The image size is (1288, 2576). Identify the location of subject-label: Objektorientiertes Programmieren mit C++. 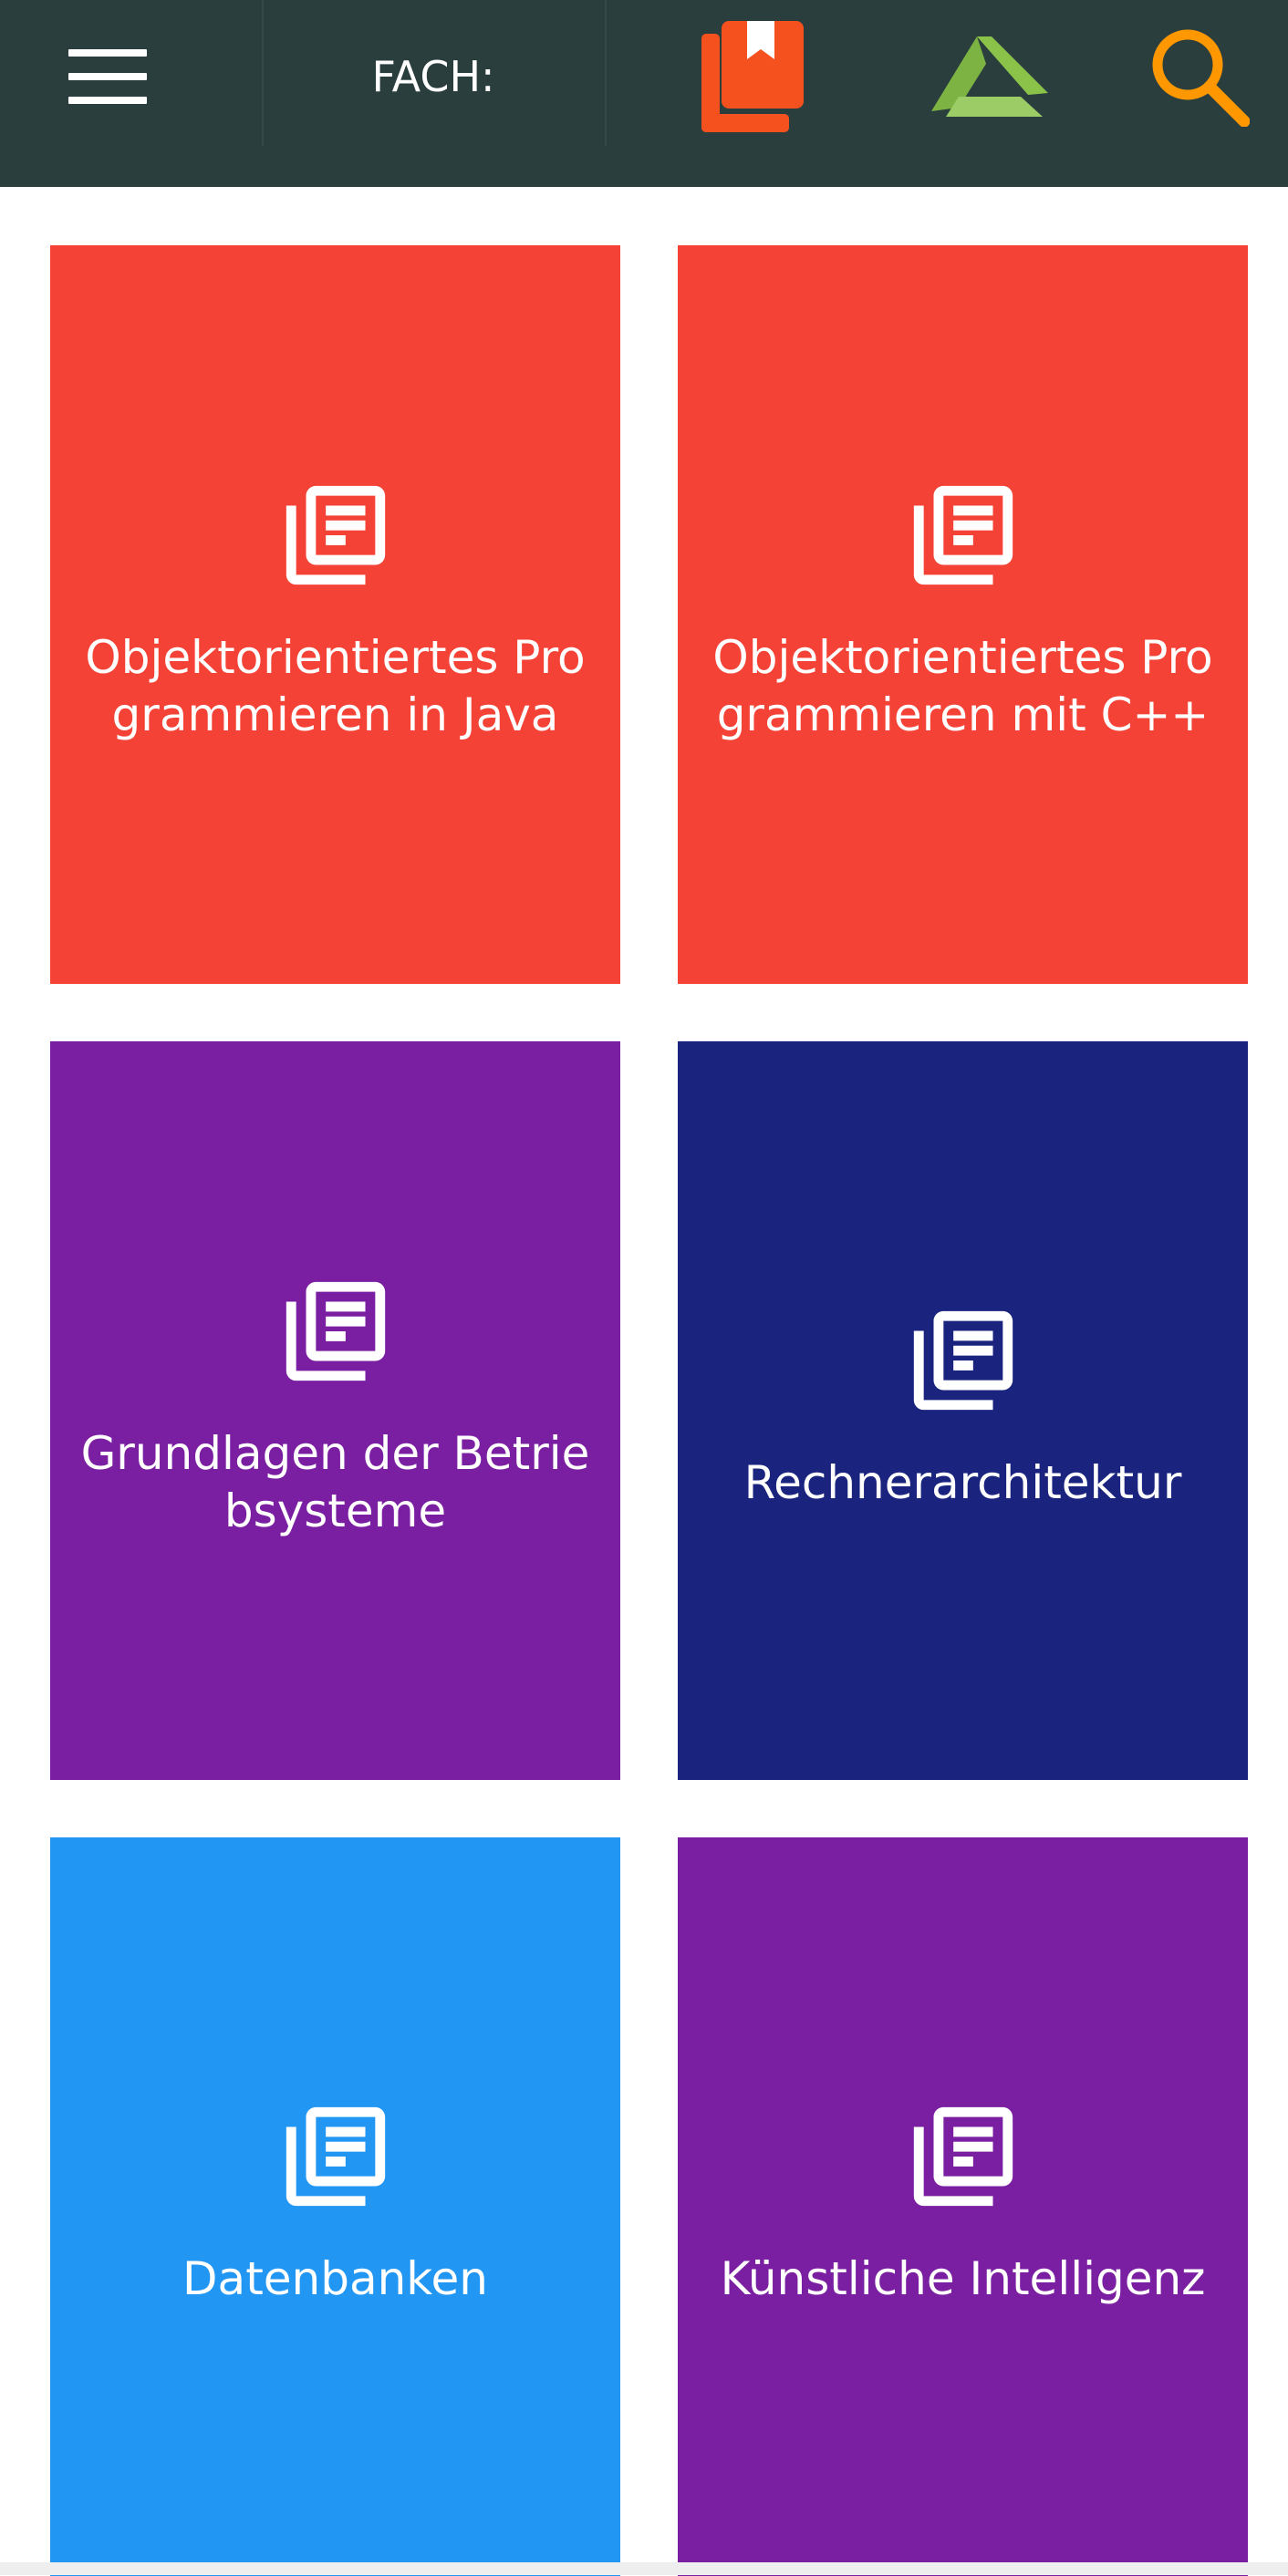
(963, 686).